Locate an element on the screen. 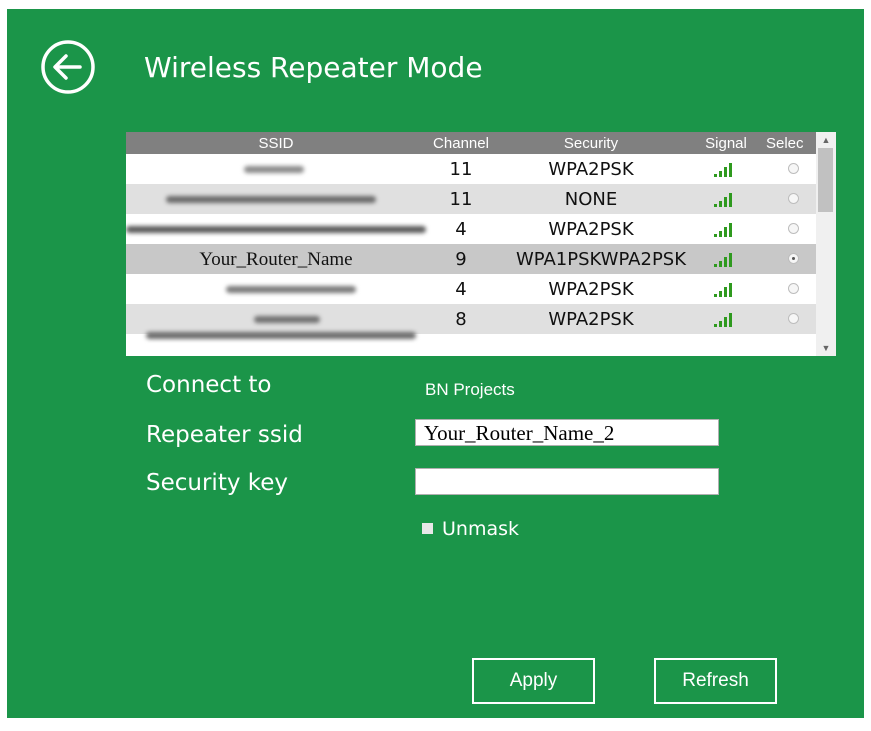 This screenshot has width=871, height=731. repeater-ssid-input: Your_Router_Name_2 is located at coordinates (567, 432).